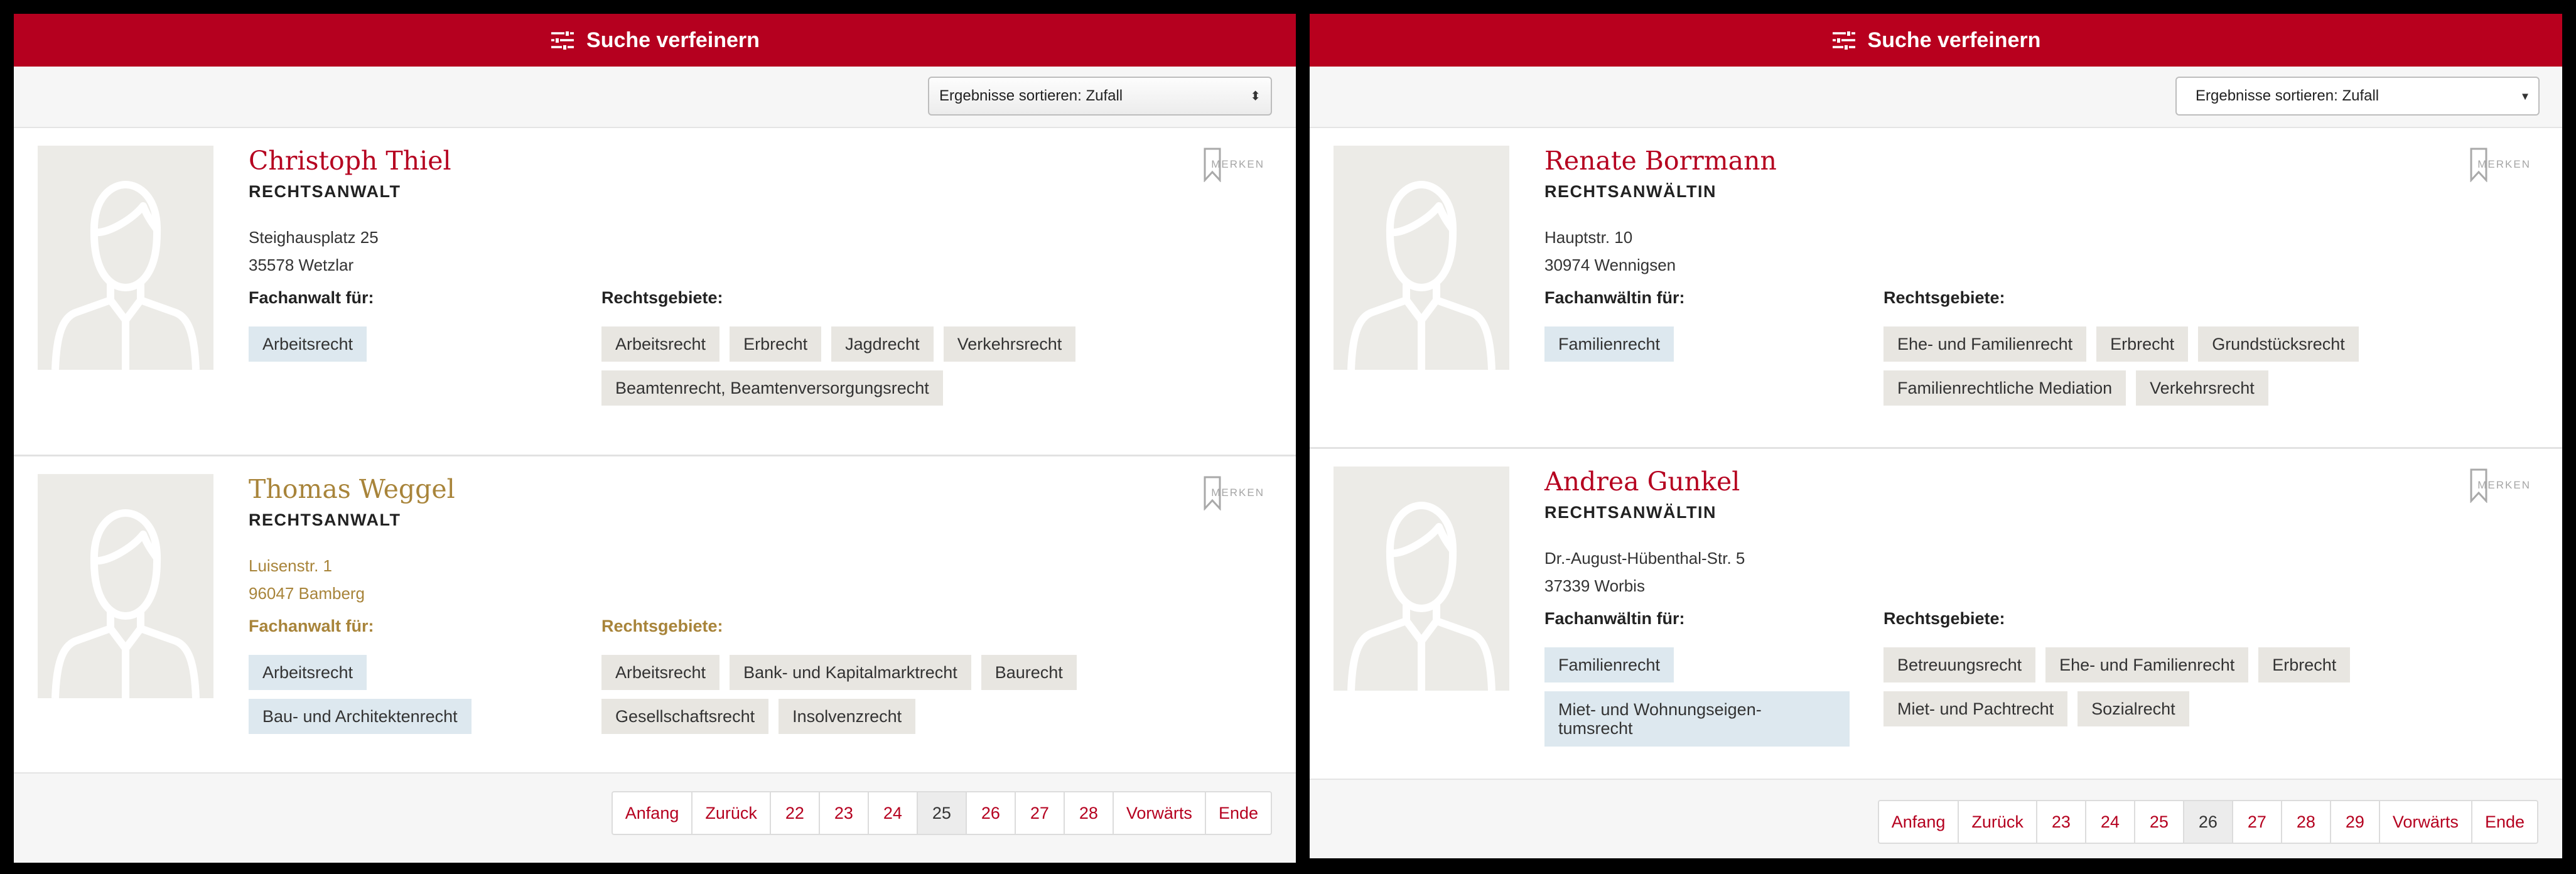 Image resolution: width=2576 pixels, height=874 pixels. What do you see at coordinates (685, 716) in the screenshot?
I see `practice-area-chip: Gesellschaftsrecht` at bounding box center [685, 716].